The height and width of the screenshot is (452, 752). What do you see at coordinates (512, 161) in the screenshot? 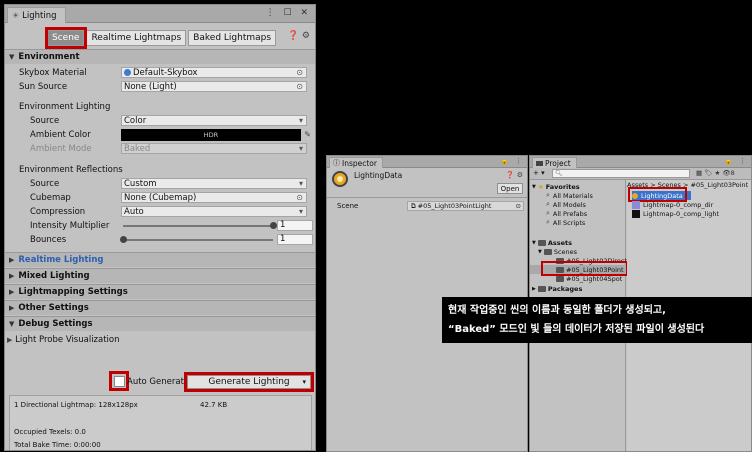
I see `inspector-controls: 🔒 ⋮` at bounding box center [512, 161].